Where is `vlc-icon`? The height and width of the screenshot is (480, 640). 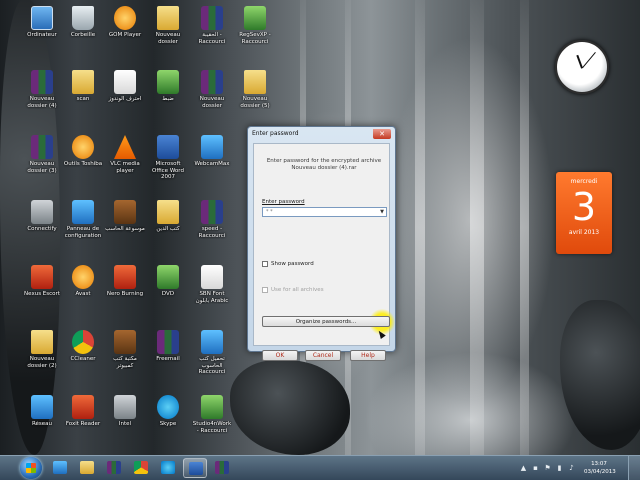 vlc-icon is located at coordinates (125, 147).